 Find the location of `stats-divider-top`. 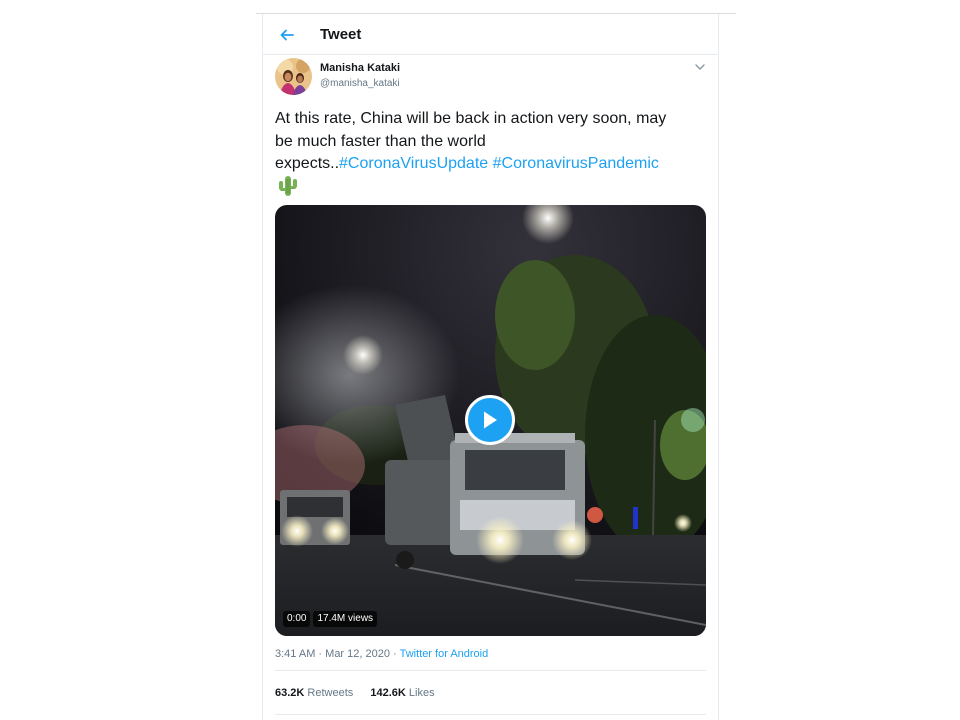

stats-divider-top is located at coordinates (490, 670).